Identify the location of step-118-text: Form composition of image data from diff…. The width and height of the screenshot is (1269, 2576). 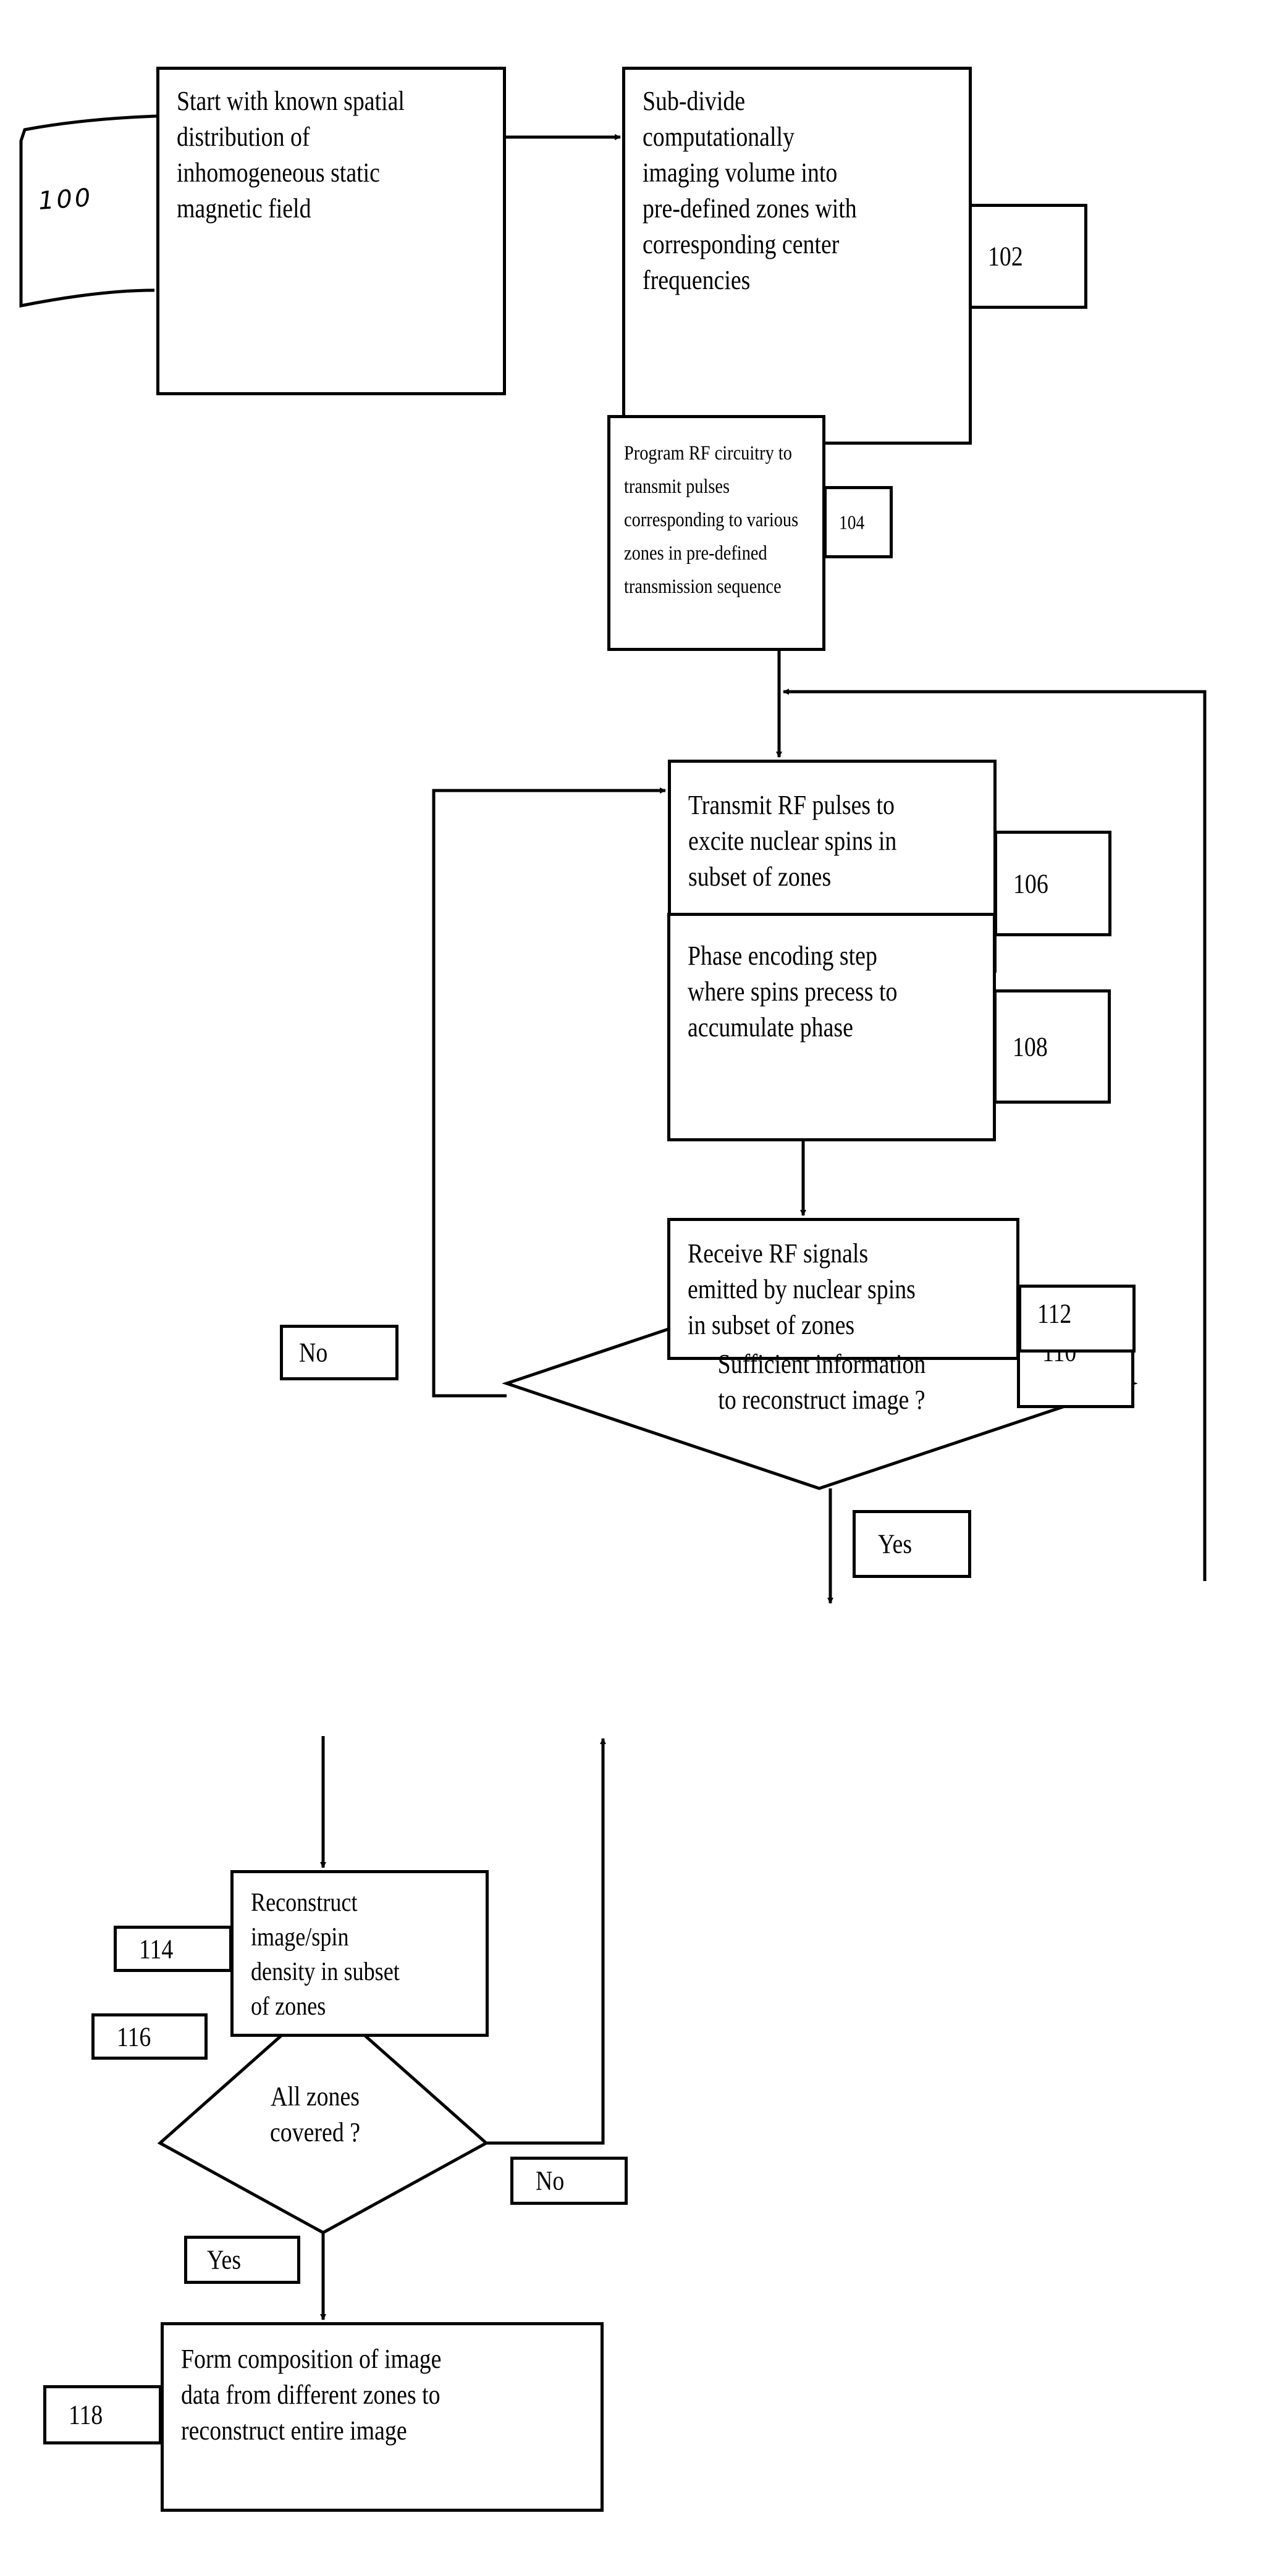
(311, 2395).